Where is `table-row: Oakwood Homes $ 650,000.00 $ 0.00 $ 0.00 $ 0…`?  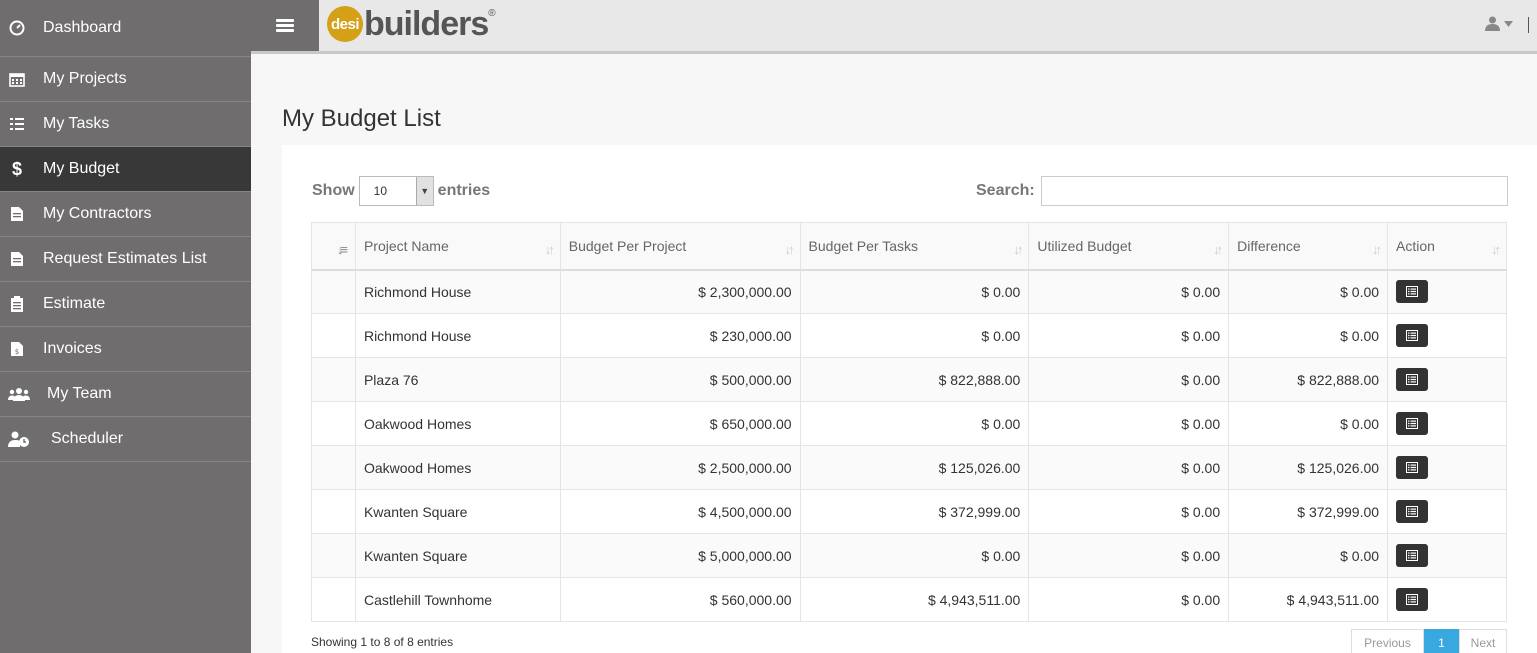
table-row: Oakwood Homes $ 650,000.00 $ 0.00 $ 0.00 $ 0… is located at coordinates (909, 423).